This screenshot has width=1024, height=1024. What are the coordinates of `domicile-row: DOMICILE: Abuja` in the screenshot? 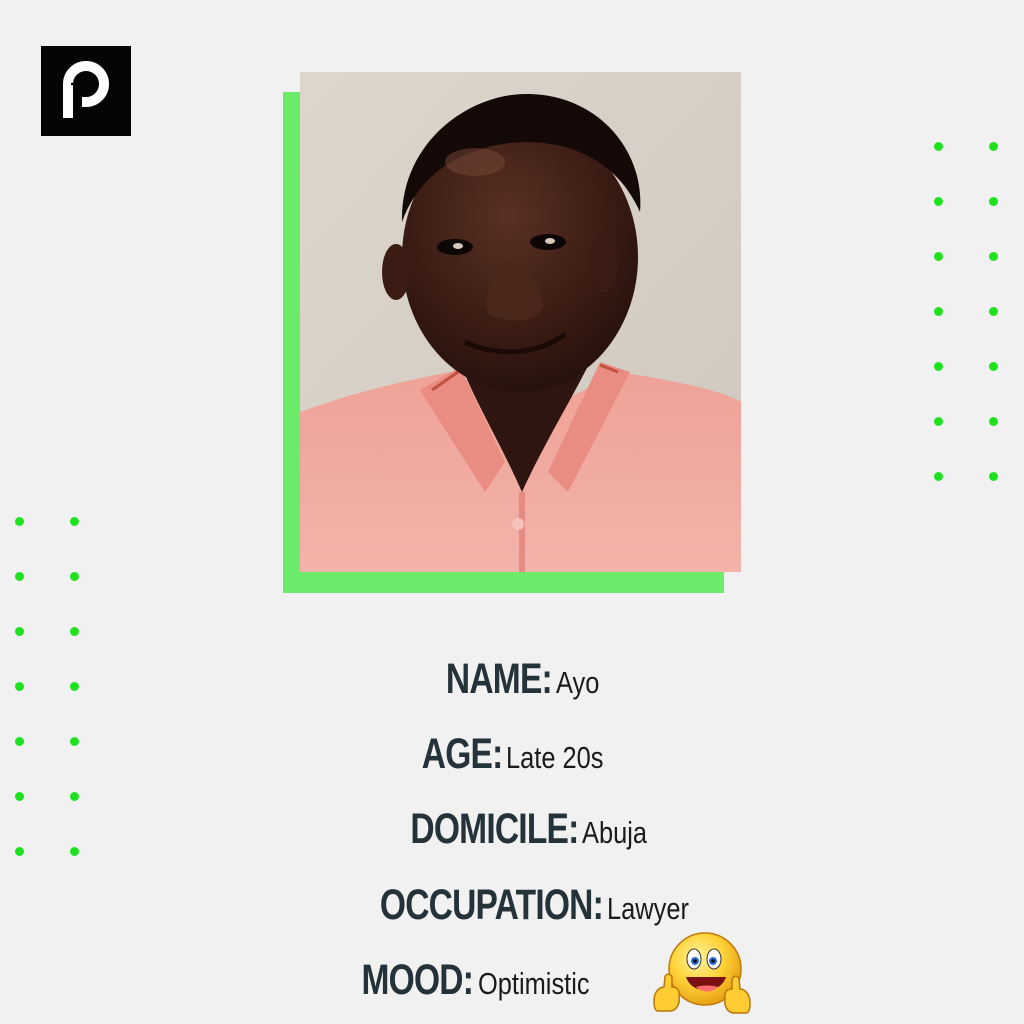 It's located at (512, 829).